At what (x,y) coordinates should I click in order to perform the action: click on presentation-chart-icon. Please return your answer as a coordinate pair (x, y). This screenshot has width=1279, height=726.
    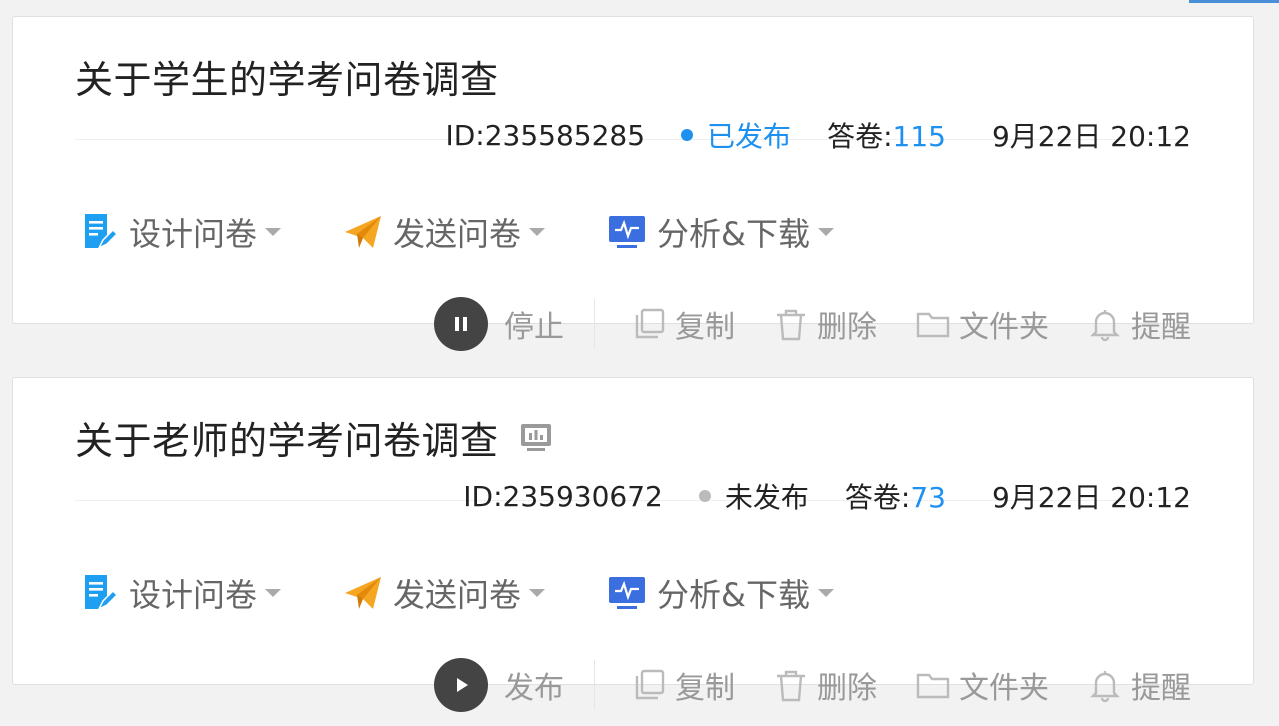
    Looking at the image, I should click on (536, 437).